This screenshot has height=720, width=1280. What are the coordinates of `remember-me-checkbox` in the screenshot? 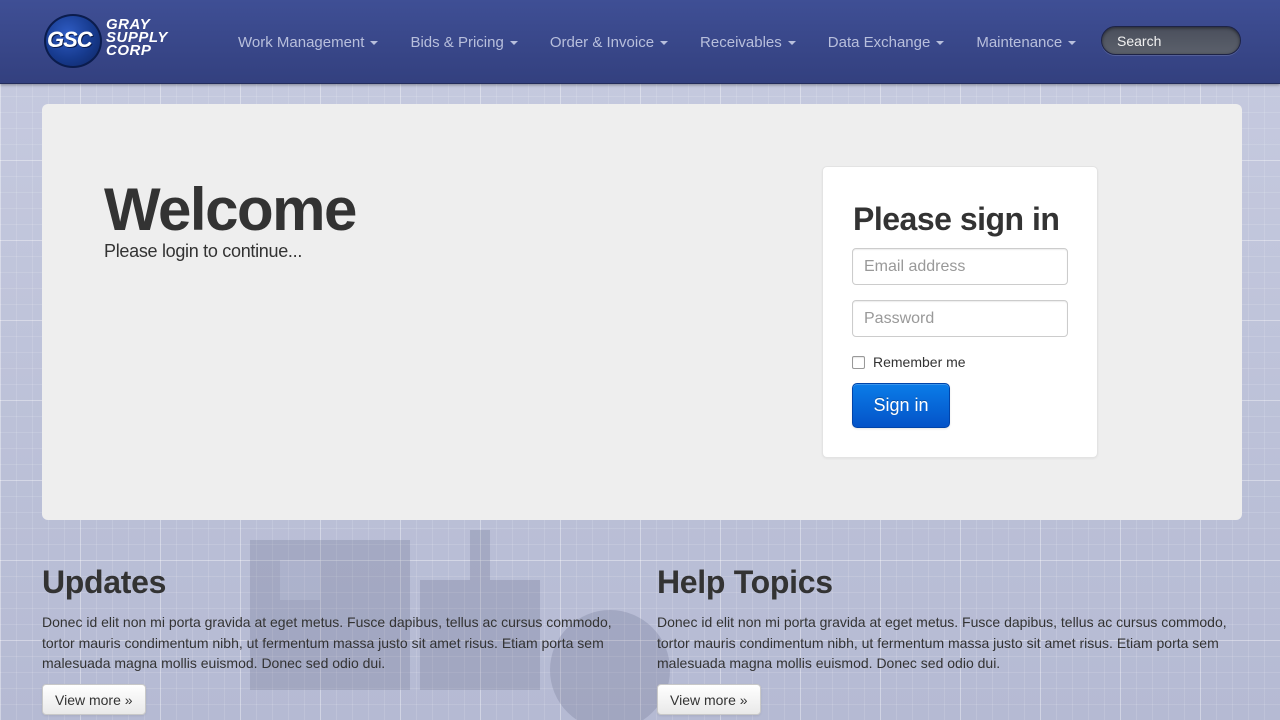 It's located at (858, 362).